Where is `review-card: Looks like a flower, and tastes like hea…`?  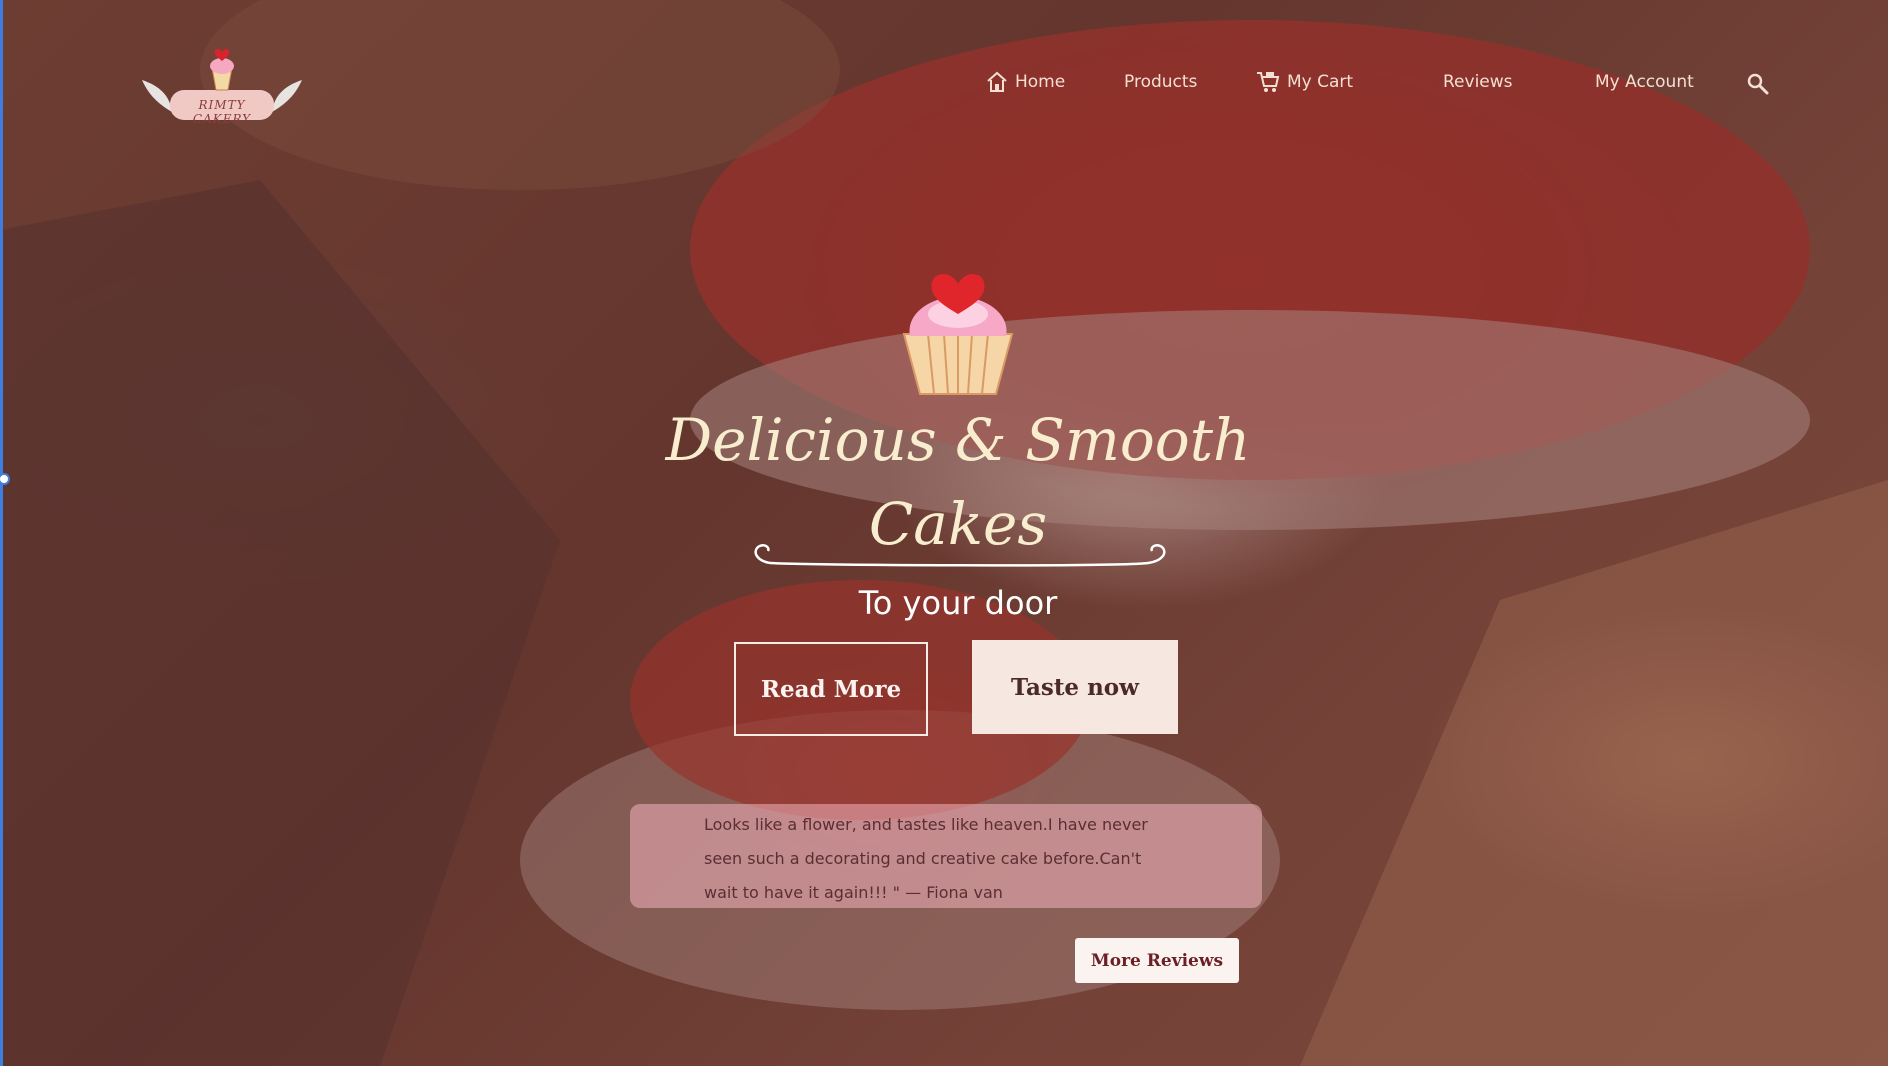 review-card: Looks like a flower, and tastes like hea… is located at coordinates (946, 856).